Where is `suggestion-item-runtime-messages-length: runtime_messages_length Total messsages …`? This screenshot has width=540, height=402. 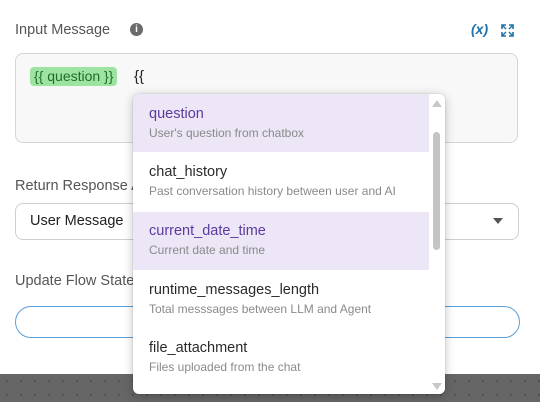 suggestion-item-runtime-messages-length: runtime_messages_length Total messsages … is located at coordinates (281, 300).